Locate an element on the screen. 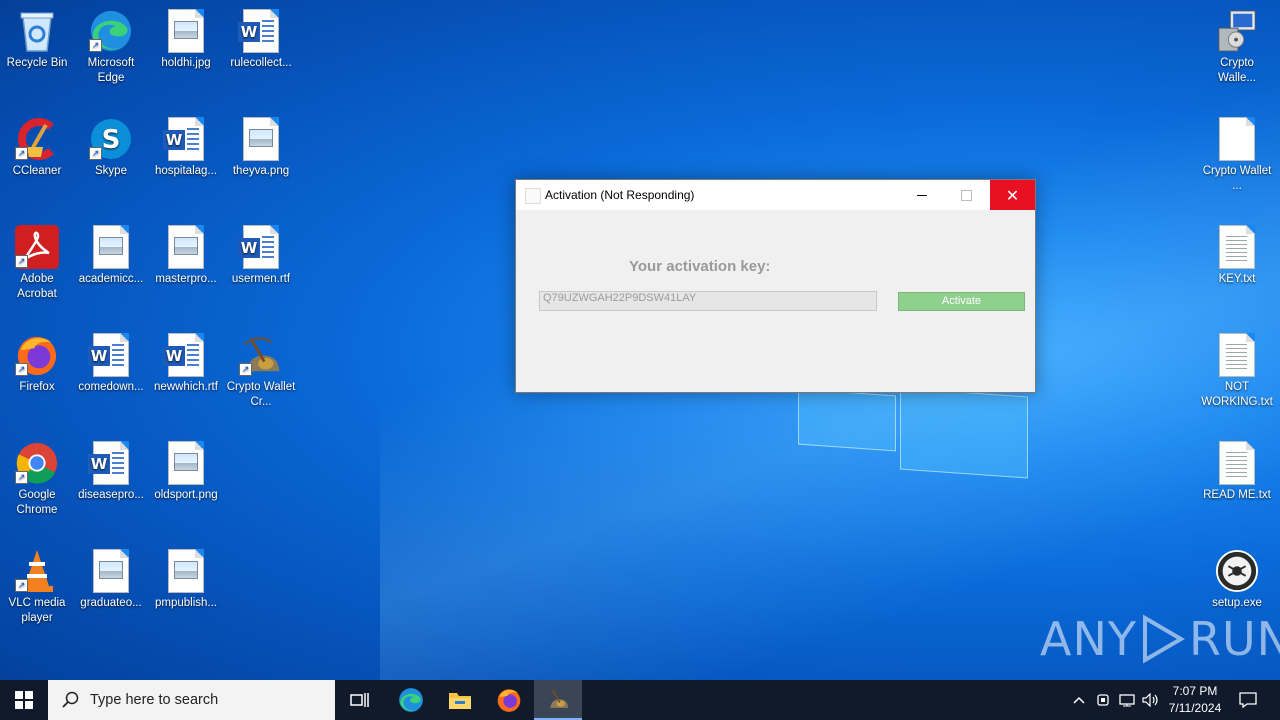 The width and height of the screenshot is (1280, 720). edge-icon: ↗ is located at coordinates (111, 31).